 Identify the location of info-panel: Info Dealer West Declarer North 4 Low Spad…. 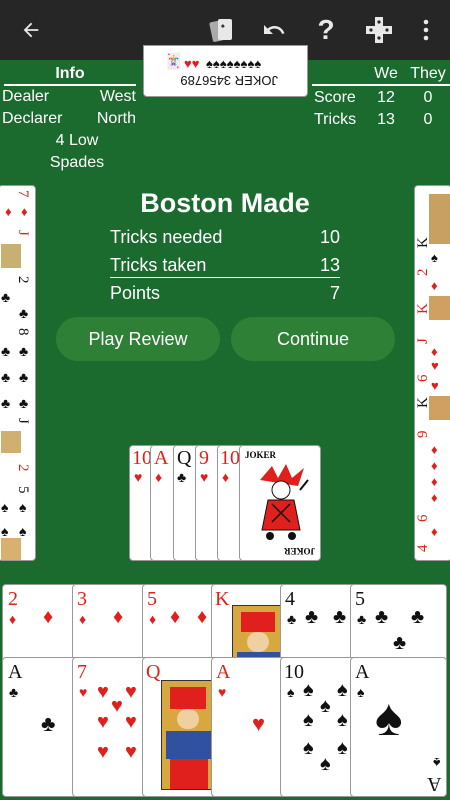
(70, 119).